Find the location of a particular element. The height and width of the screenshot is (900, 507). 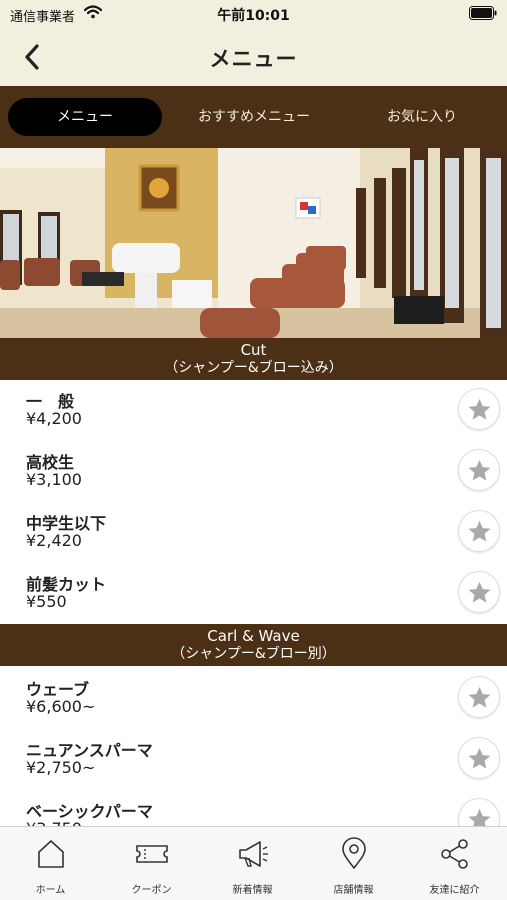

menu-item: 前髪カット ¥550 is located at coordinates (253, 597).